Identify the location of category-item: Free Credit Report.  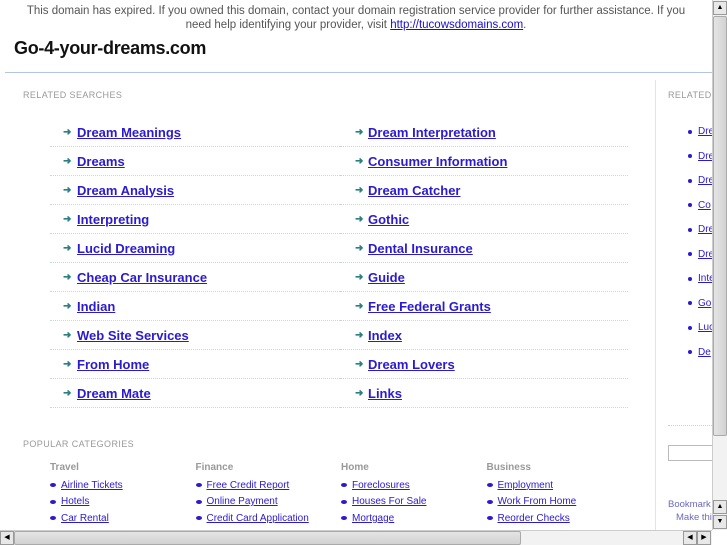
(265, 485).